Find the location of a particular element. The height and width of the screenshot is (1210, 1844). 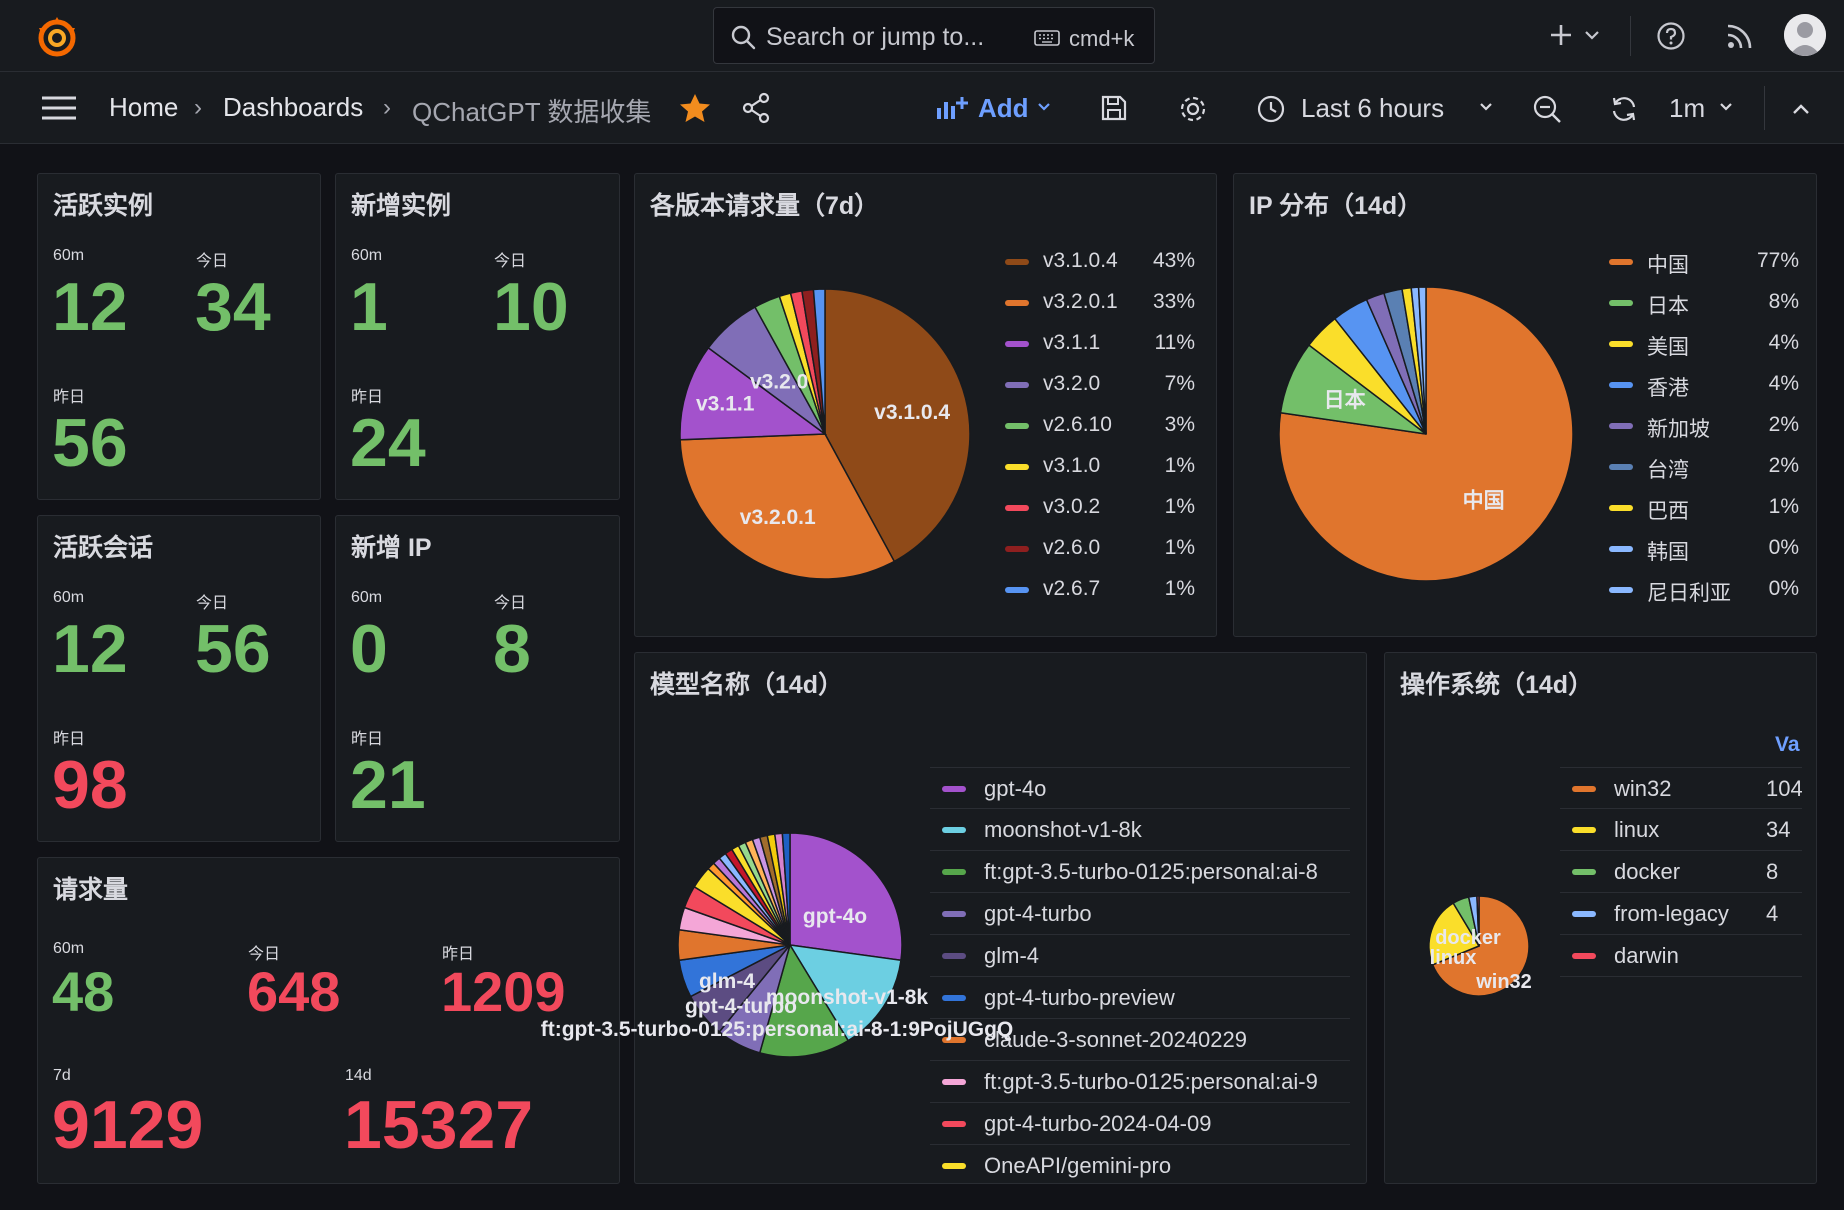

legend-item: v2.6.0 1% is located at coordinates (1100, 549).